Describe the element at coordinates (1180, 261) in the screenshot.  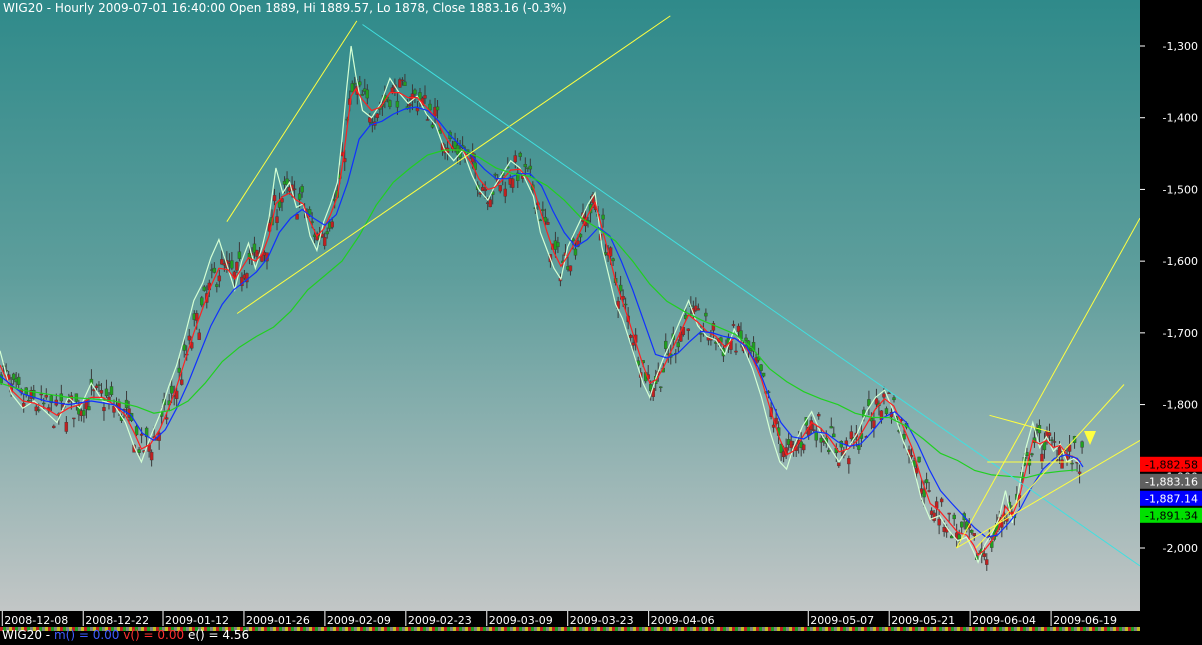
I see `y-tick-label: -1,600` at that location.